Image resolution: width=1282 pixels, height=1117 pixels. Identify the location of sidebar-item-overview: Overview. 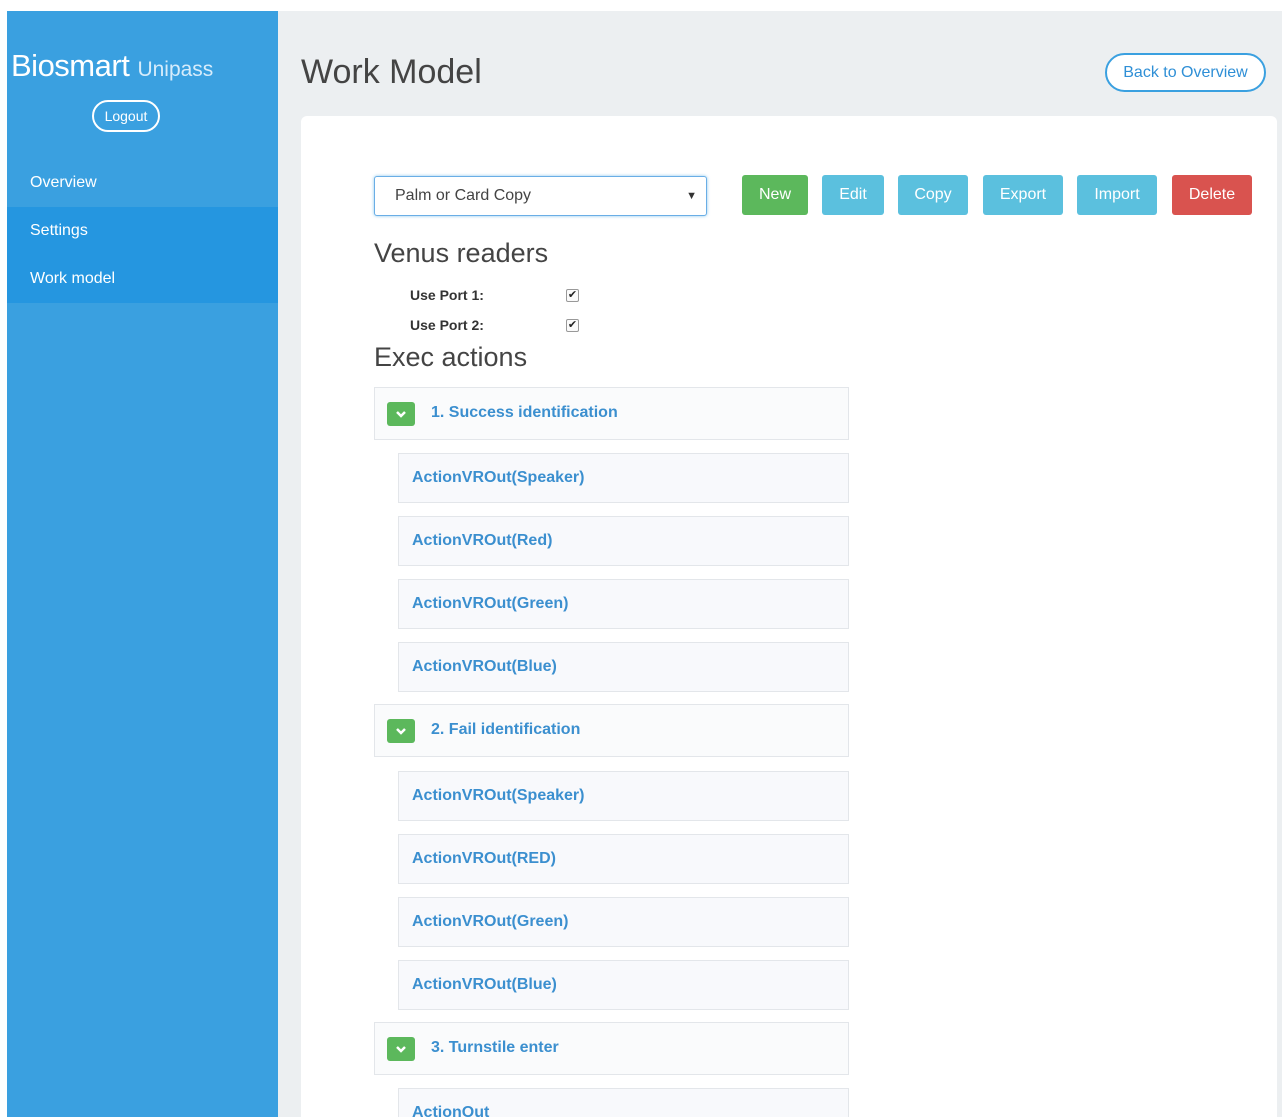
(142, 183).